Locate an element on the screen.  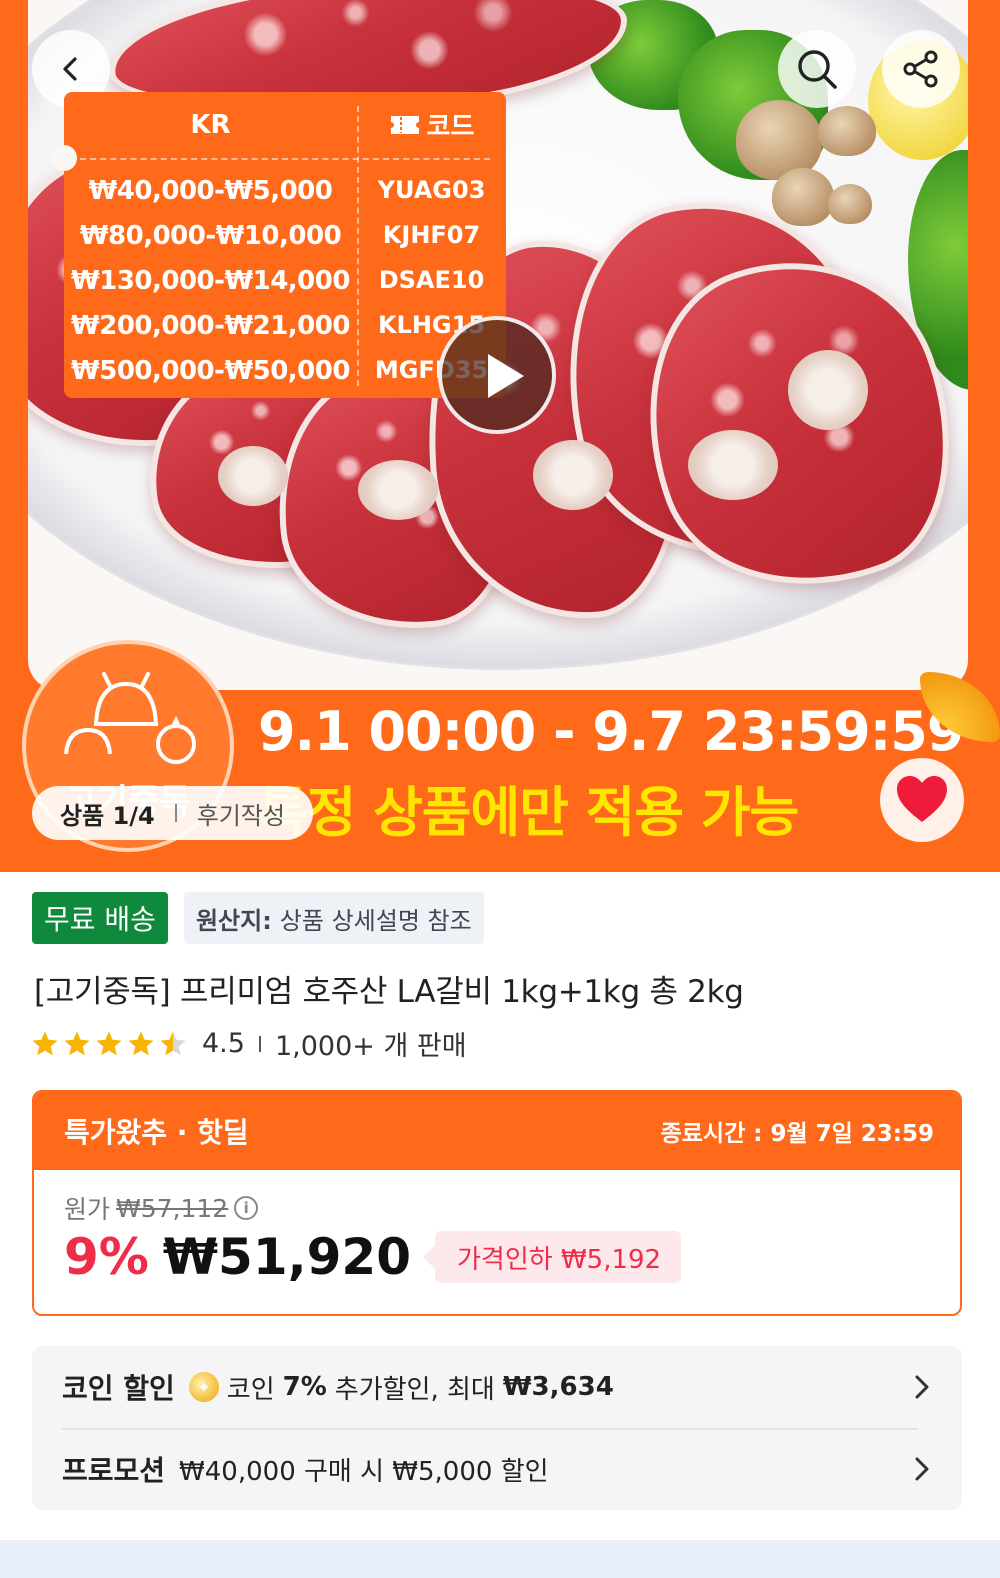
rating-value: 4.5 is located at coordinates (223, 1043).